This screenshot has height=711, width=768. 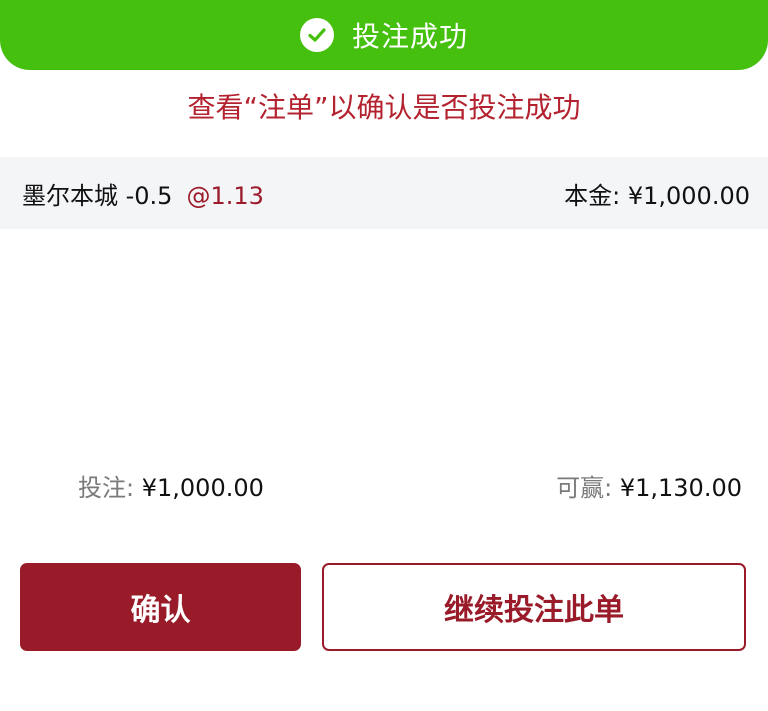 What do you see at coordinates (592, 195) in the screenshot?
I see `stake-label: 本金:` at bounding box center [592, 195].